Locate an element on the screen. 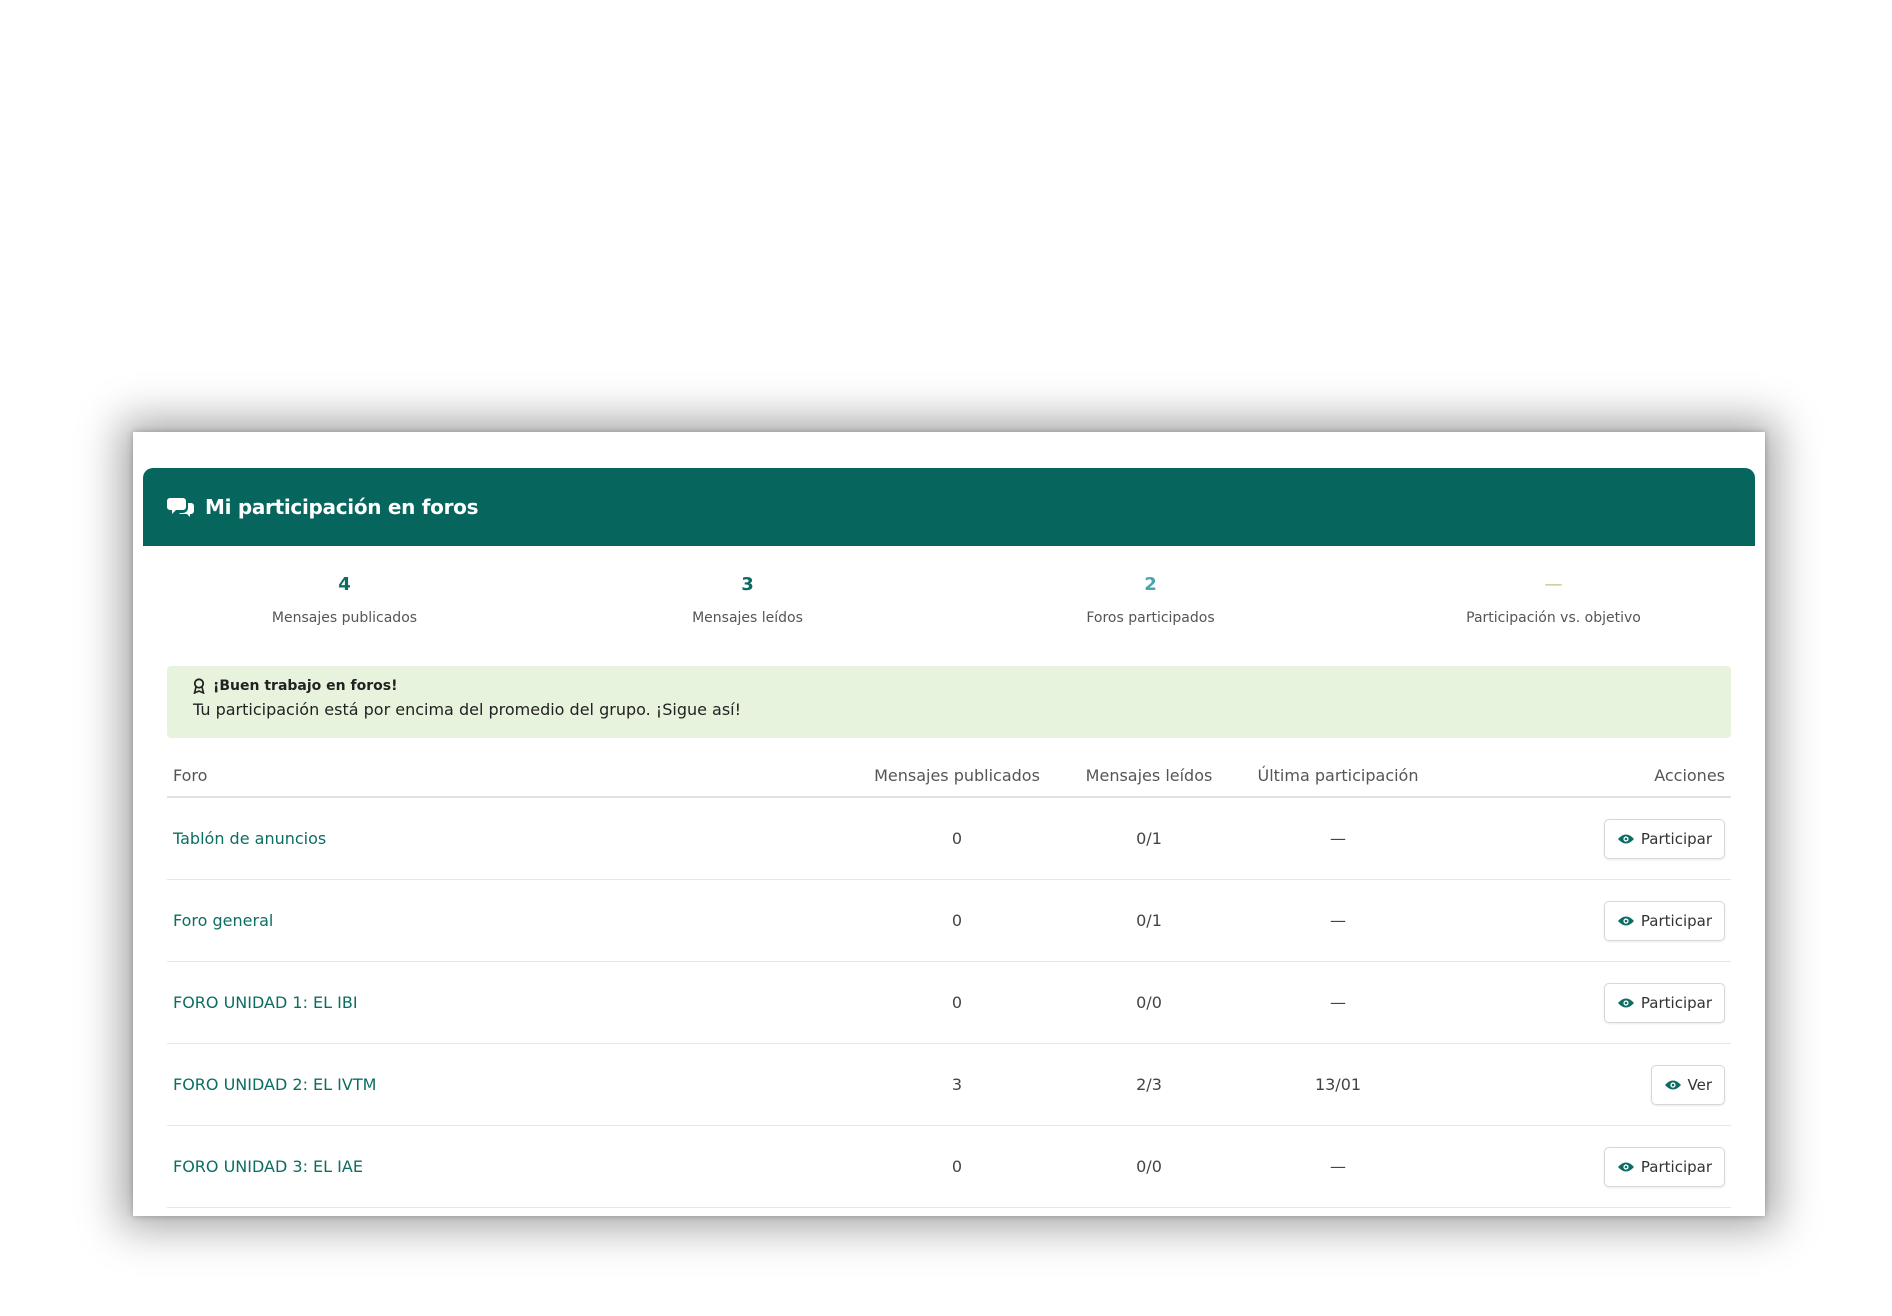  column-header-read: Mensajes leídos is located at coordinates (1149, 776).